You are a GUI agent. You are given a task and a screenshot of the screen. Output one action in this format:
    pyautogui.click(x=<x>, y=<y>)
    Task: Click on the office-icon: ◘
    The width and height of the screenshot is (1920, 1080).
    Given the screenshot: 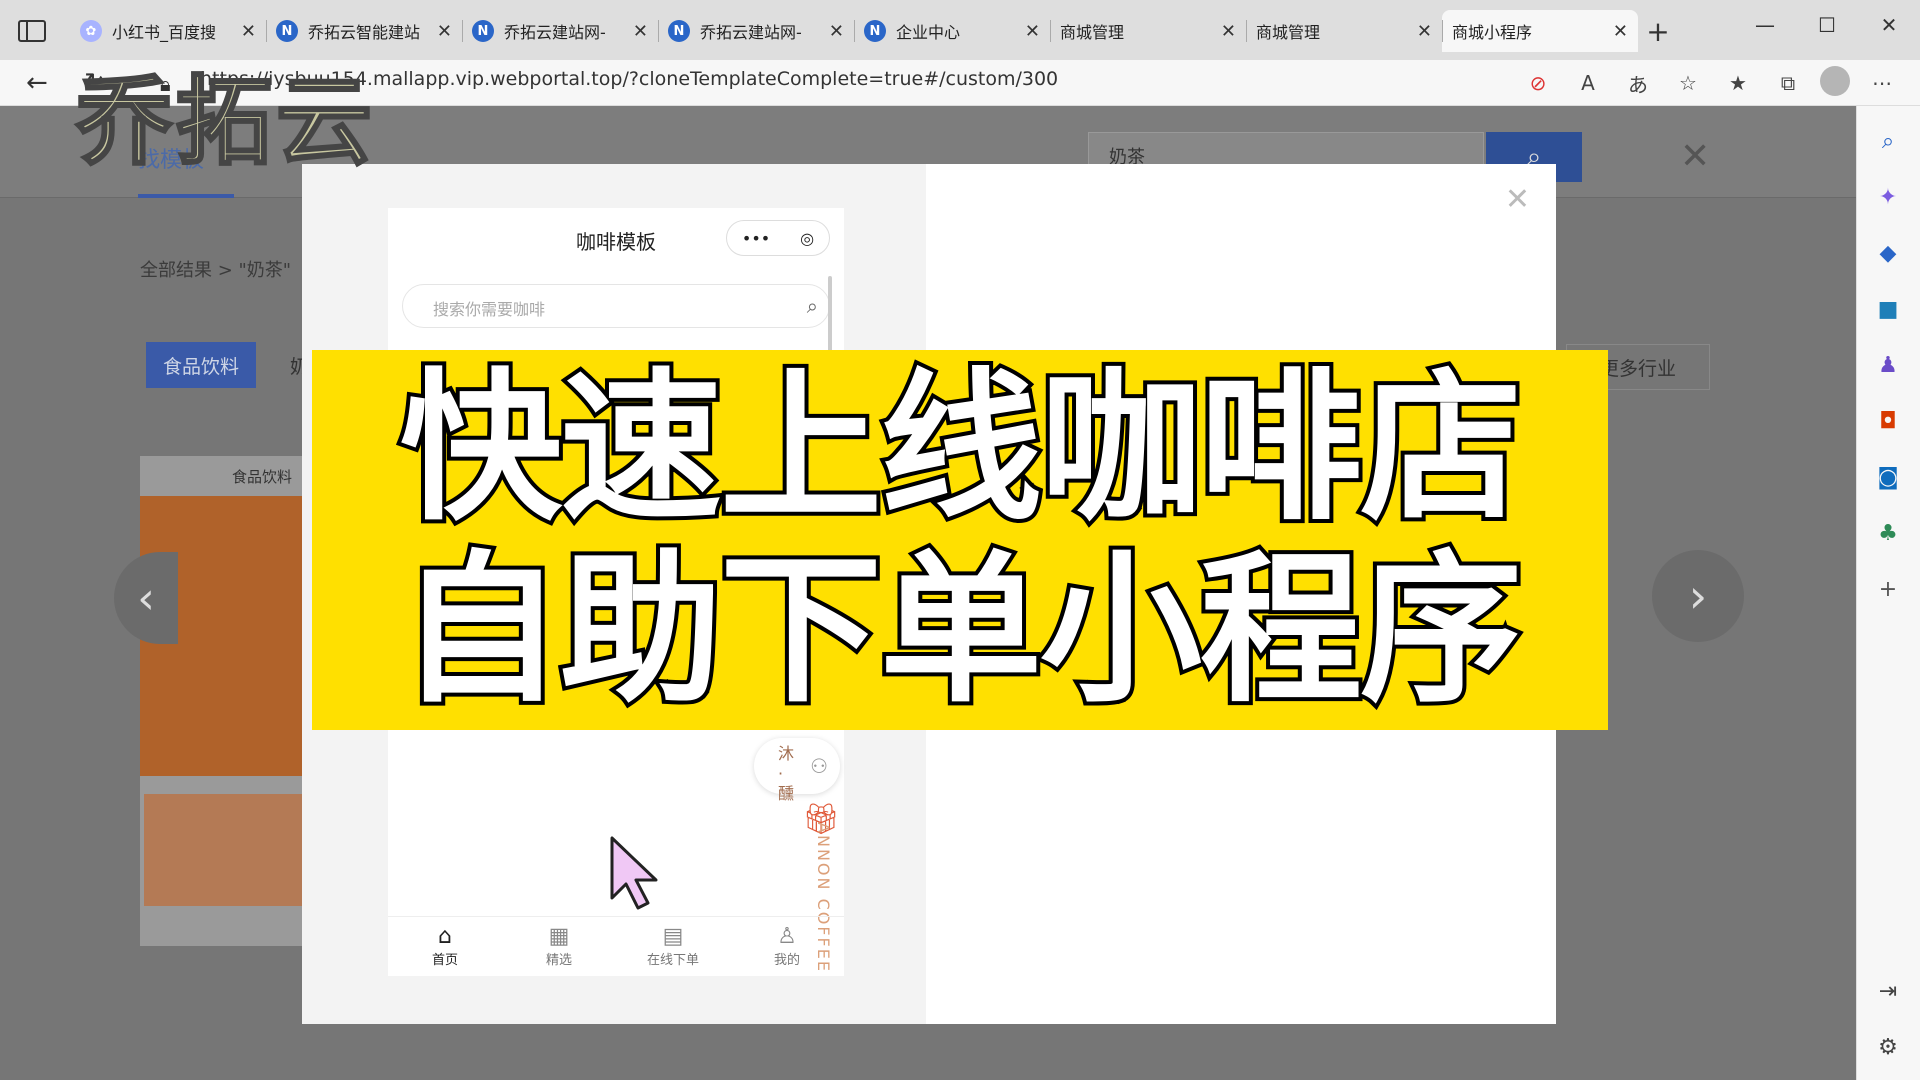 What is the action you would take?
    pyautogui.click(x=1888, y=421)
    